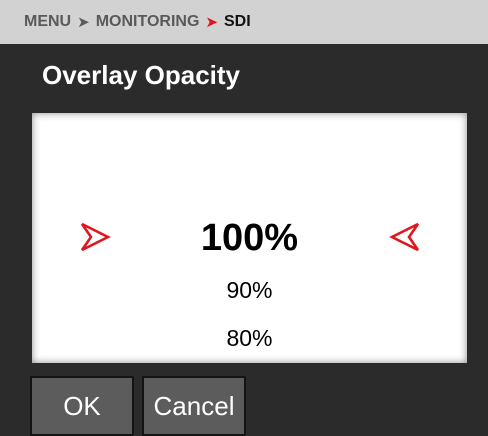 Image resolution: width=488 pixels, height=436 pixels. I want to click on dialog-title: Overlay Opacity, so click(141, 75).